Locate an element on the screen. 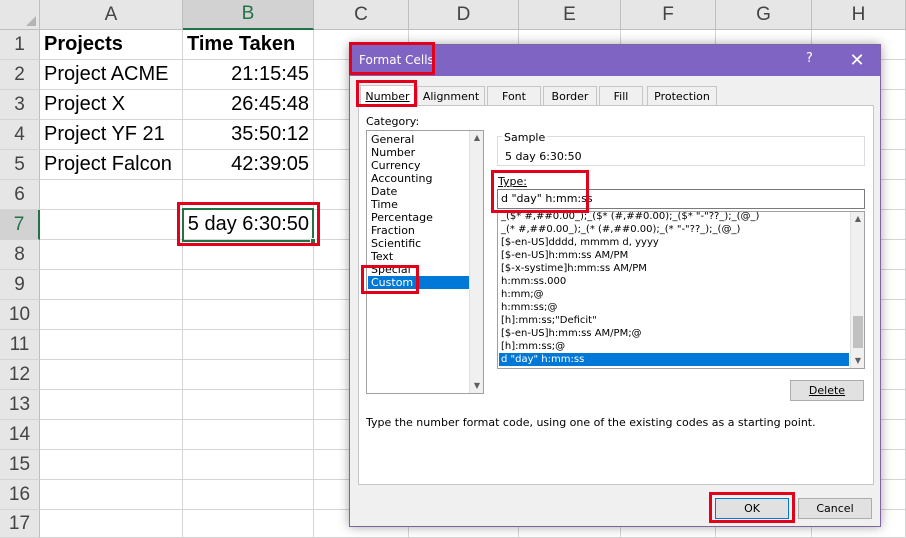 The width and height of the screenshot is (906, 538). row-header-4: 4 is located at coordinates (20, 135).